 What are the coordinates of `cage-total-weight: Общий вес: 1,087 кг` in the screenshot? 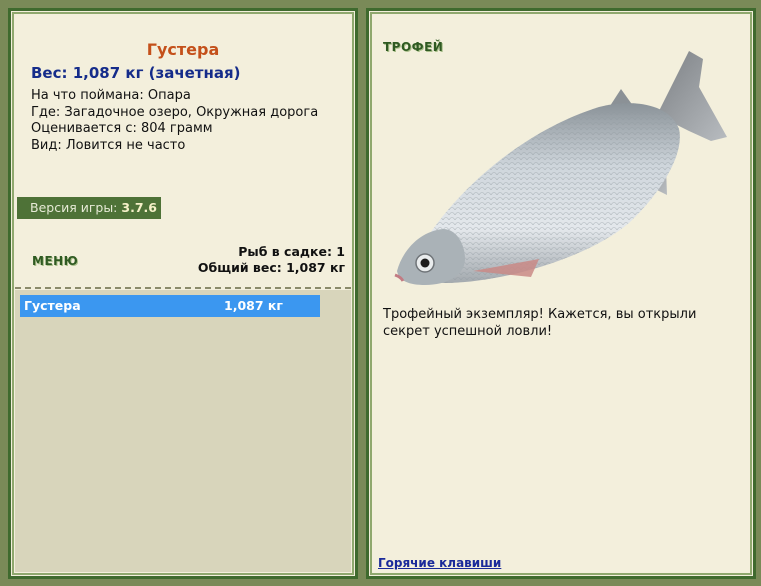 It's located at (271, 267).